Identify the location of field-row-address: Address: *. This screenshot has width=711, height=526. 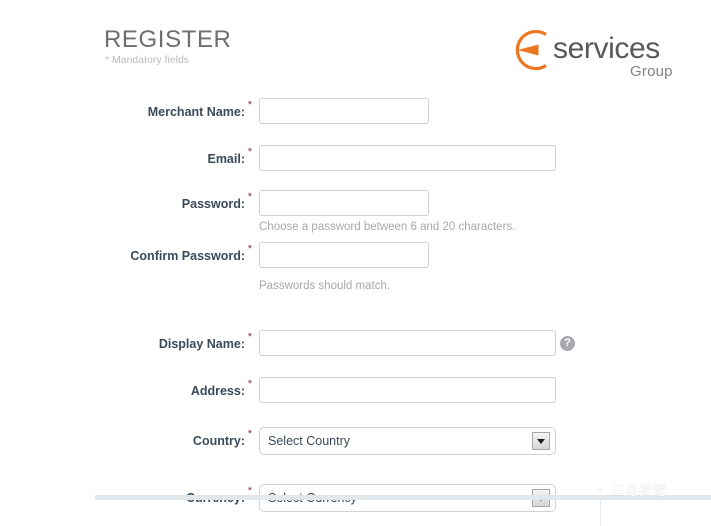
(334, 391).